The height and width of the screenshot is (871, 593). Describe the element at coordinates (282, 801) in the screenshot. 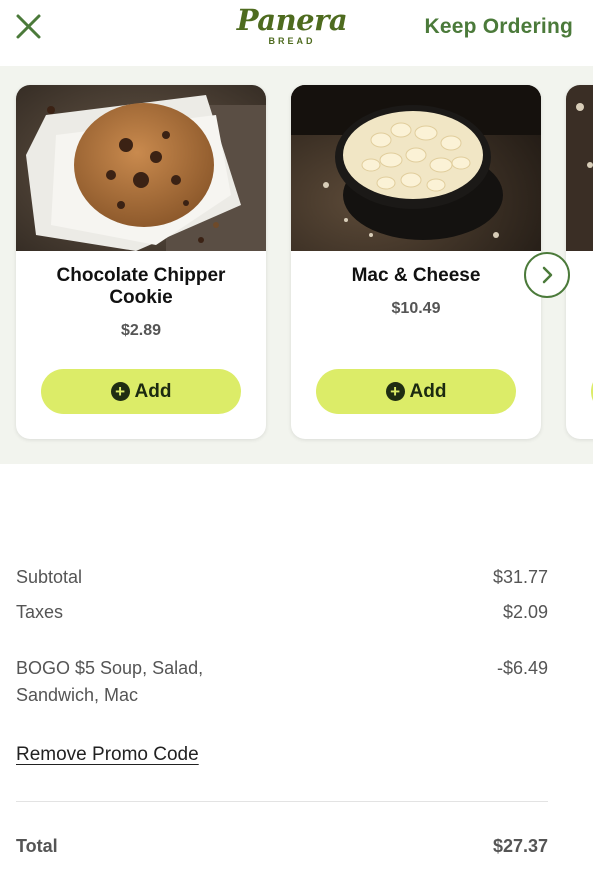

I see `divider` at that location.